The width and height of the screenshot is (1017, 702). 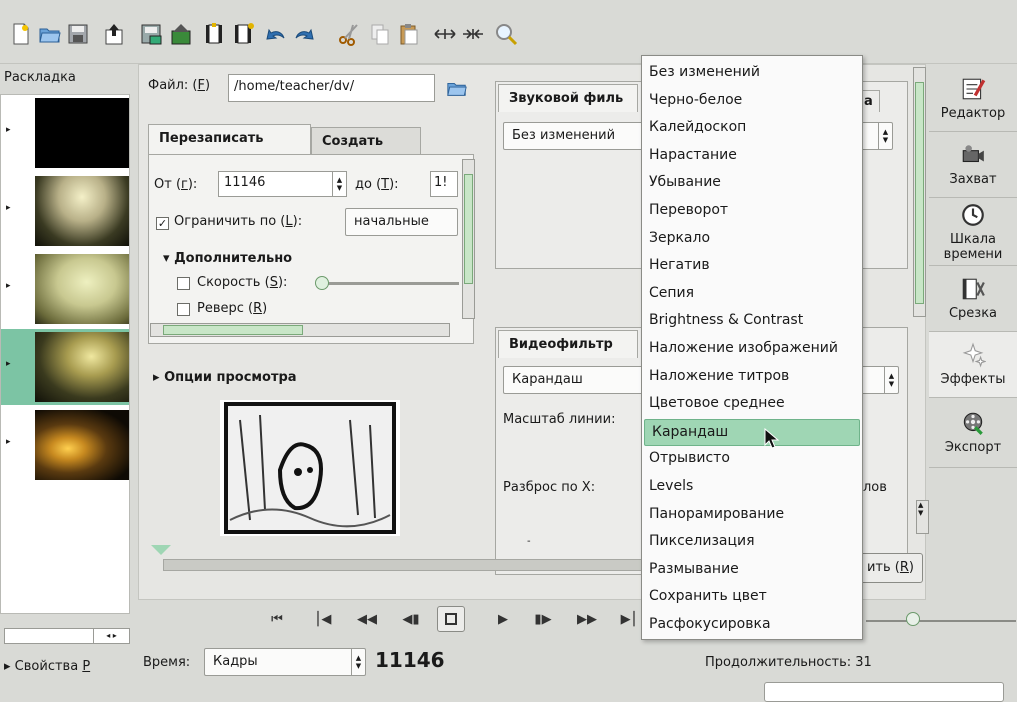 What do you see at coordinates (227, 258) in the screenshot?
I see `advanced-expander: ▾ Дополнительно` at bounding box center [227, 258].